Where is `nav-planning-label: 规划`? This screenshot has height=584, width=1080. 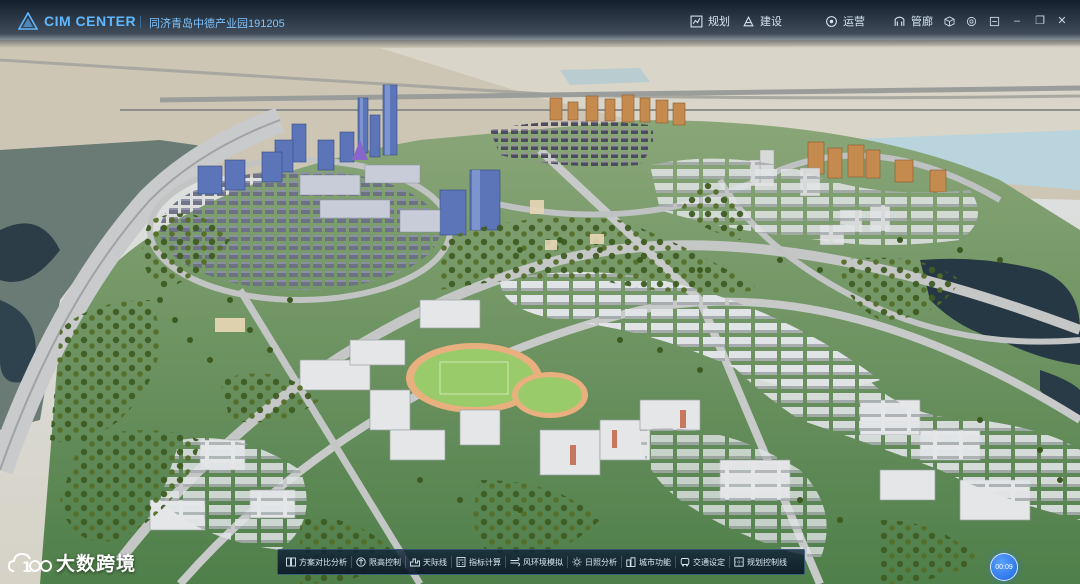
nav-planning-label: 规划 is located at coordinates (719, 22).